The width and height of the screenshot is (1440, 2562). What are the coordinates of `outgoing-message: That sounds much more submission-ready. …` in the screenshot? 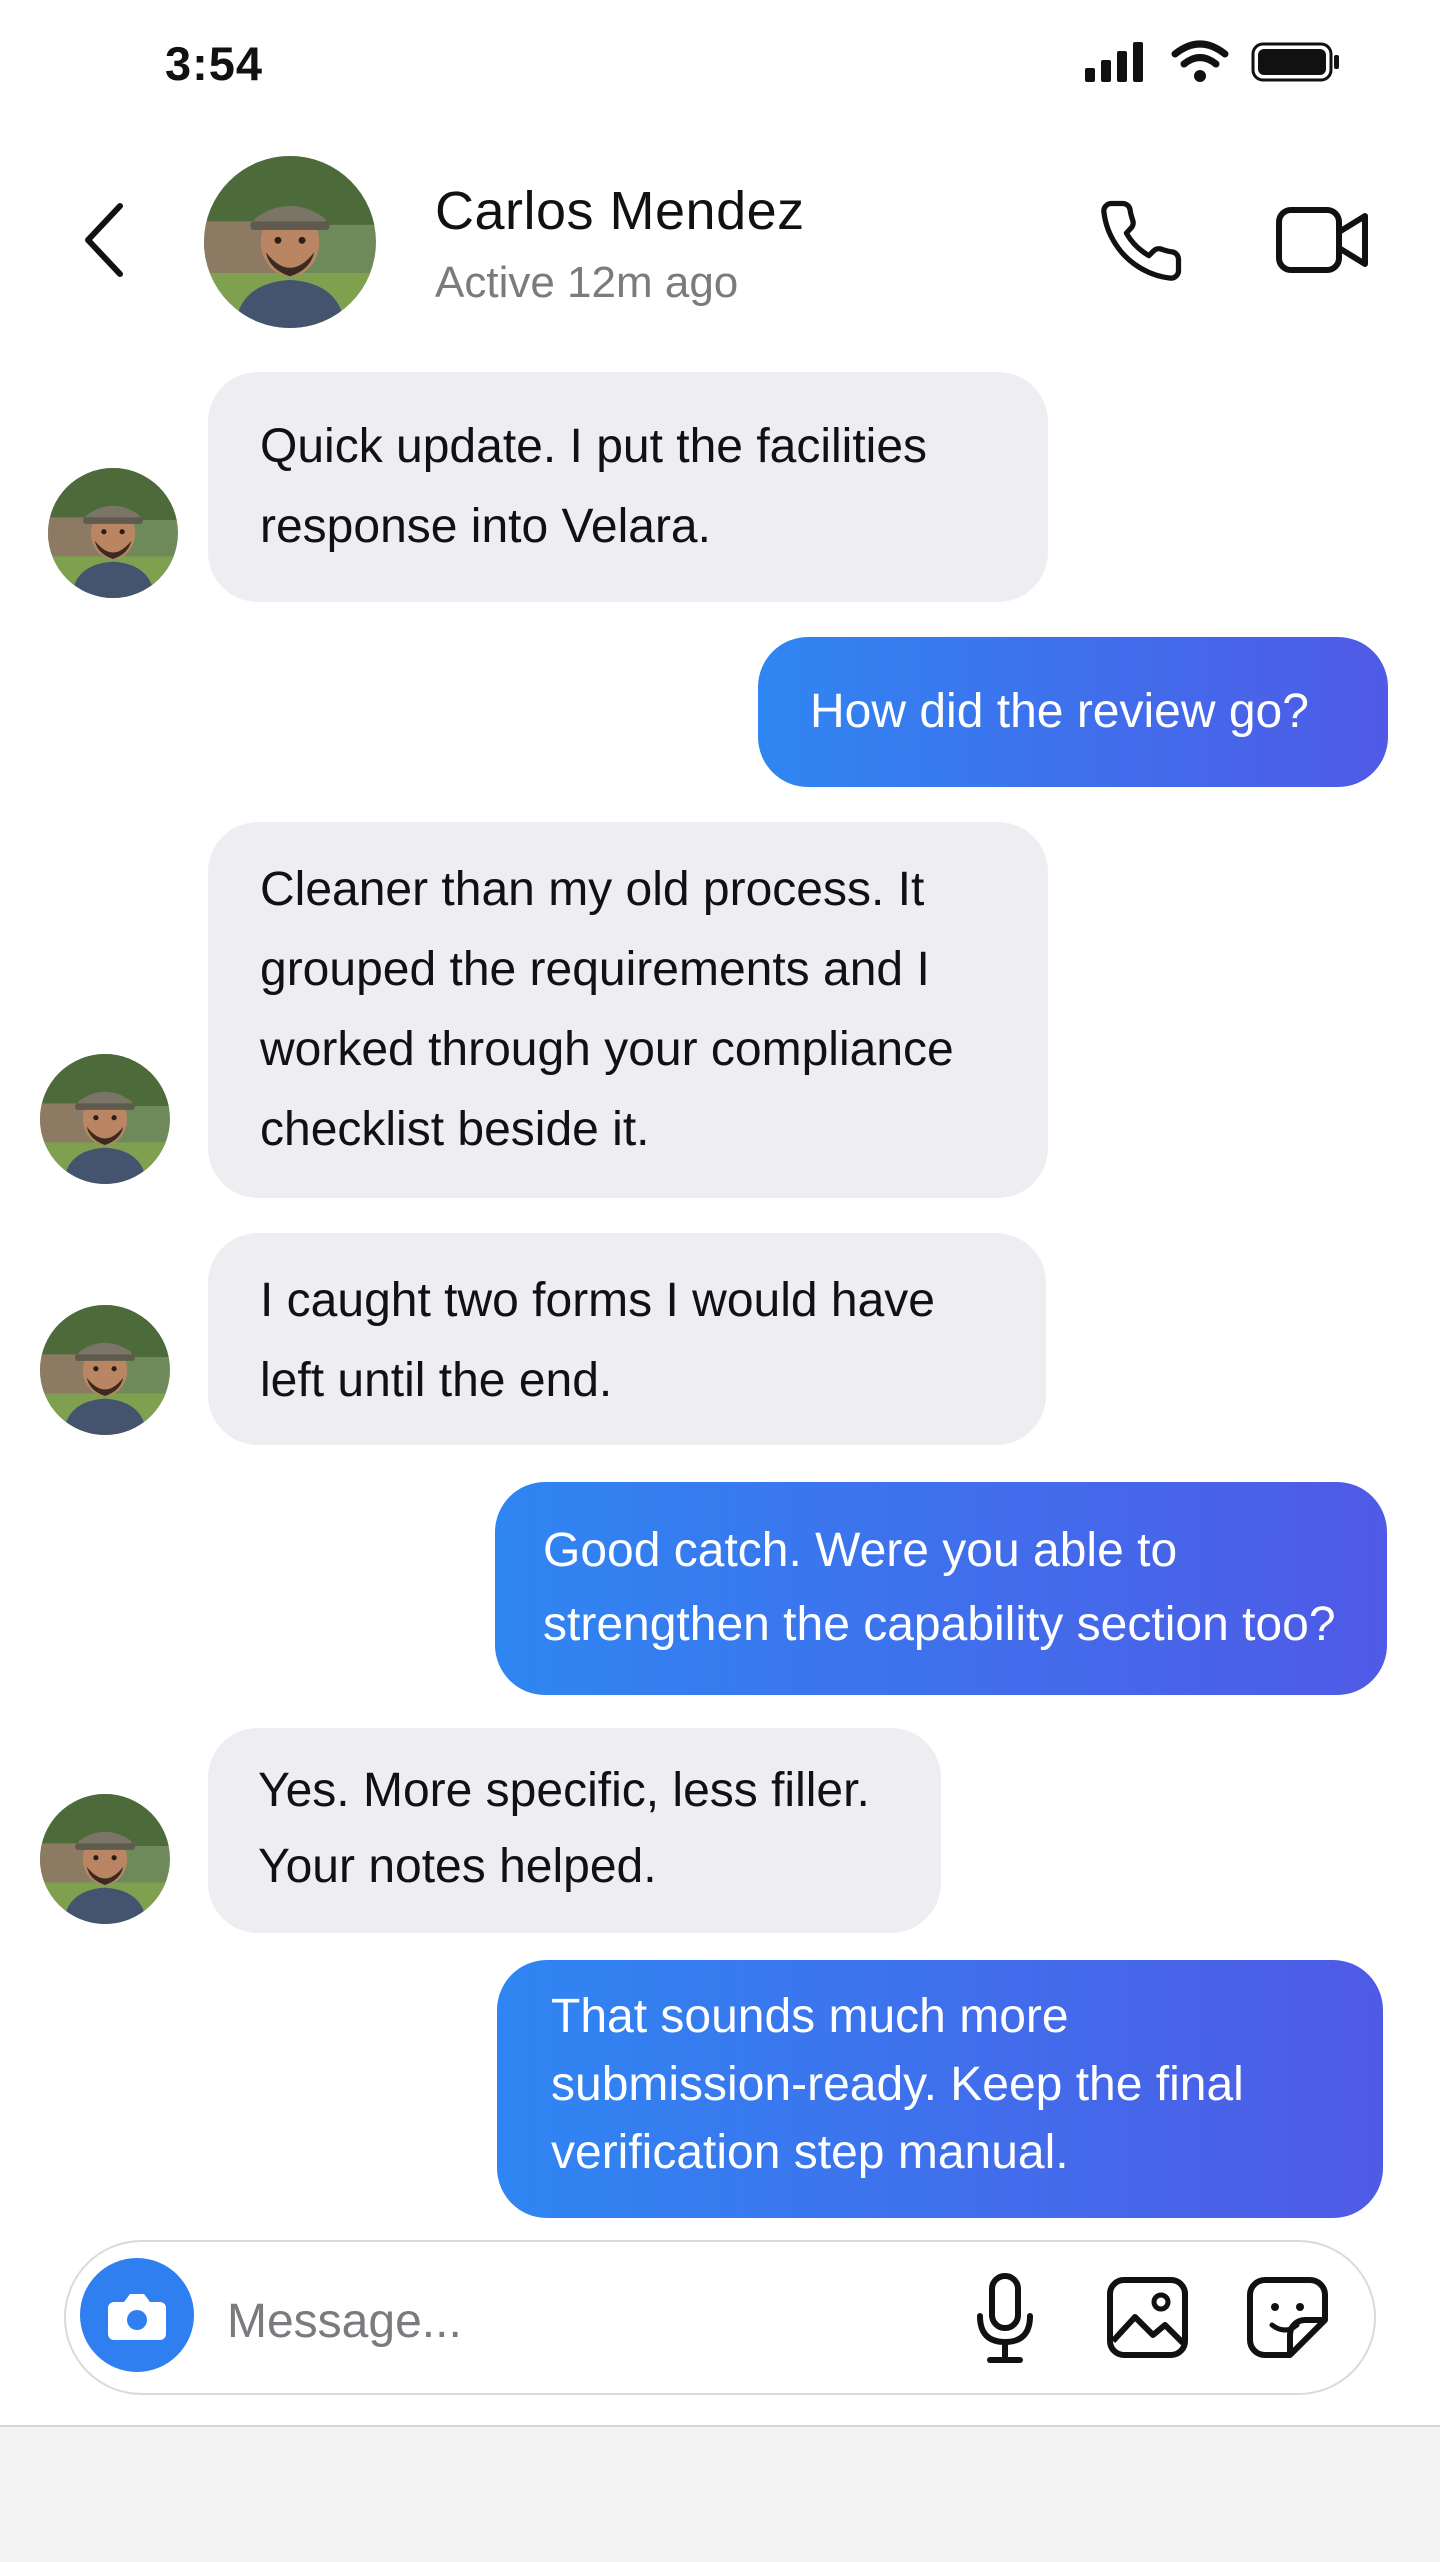 It's located at (940, 2089).